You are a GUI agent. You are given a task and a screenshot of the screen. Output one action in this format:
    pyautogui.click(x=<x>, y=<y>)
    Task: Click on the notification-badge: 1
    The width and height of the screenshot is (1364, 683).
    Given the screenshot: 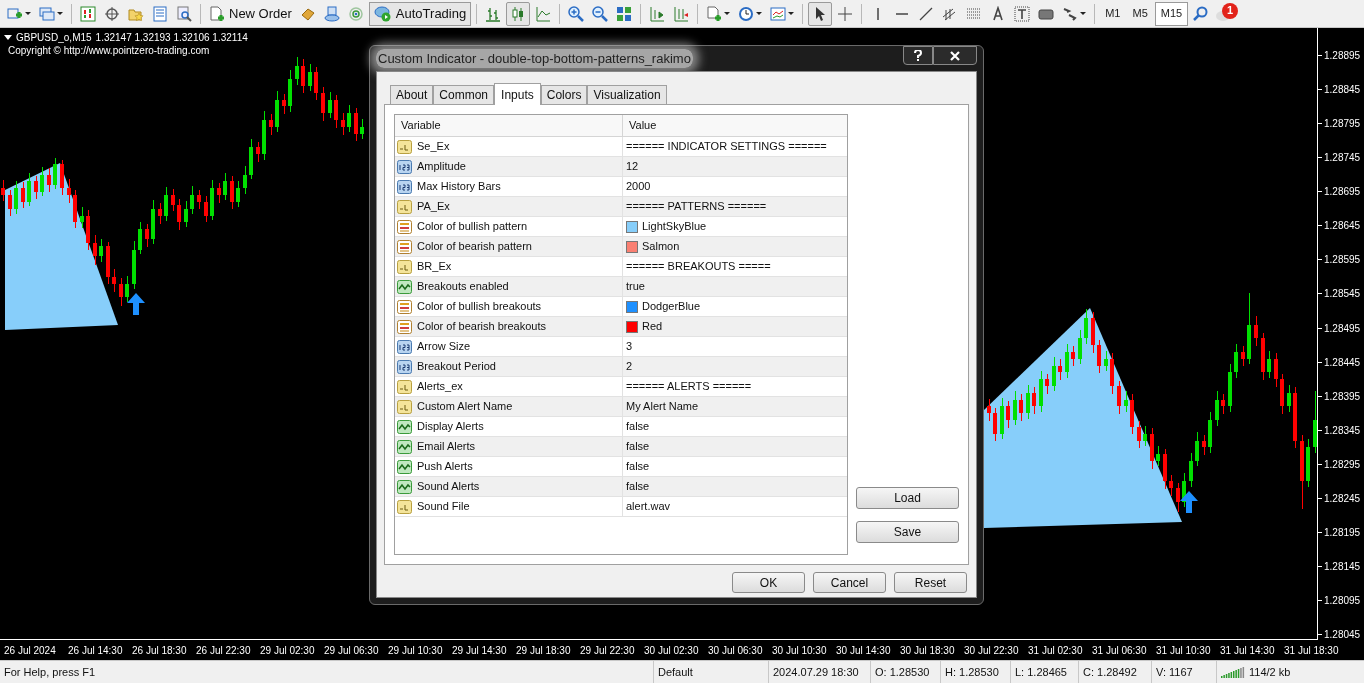 What is the action you would take?
    pyautogui.click(x=1230, y=10)
    